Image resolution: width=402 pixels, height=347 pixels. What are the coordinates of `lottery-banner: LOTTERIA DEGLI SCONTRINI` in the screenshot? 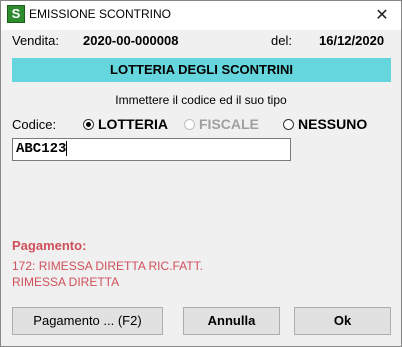 It's located at (201, 70).